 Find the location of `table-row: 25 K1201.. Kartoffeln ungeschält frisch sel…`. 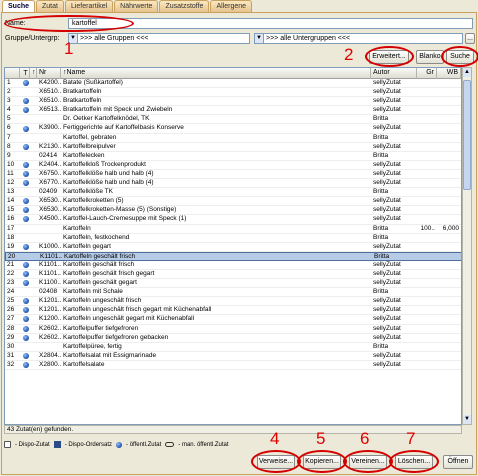

table-row: 25 K1201.. Kartoffeln ungeschält frisch sel… is located at coordinates (233, 302).